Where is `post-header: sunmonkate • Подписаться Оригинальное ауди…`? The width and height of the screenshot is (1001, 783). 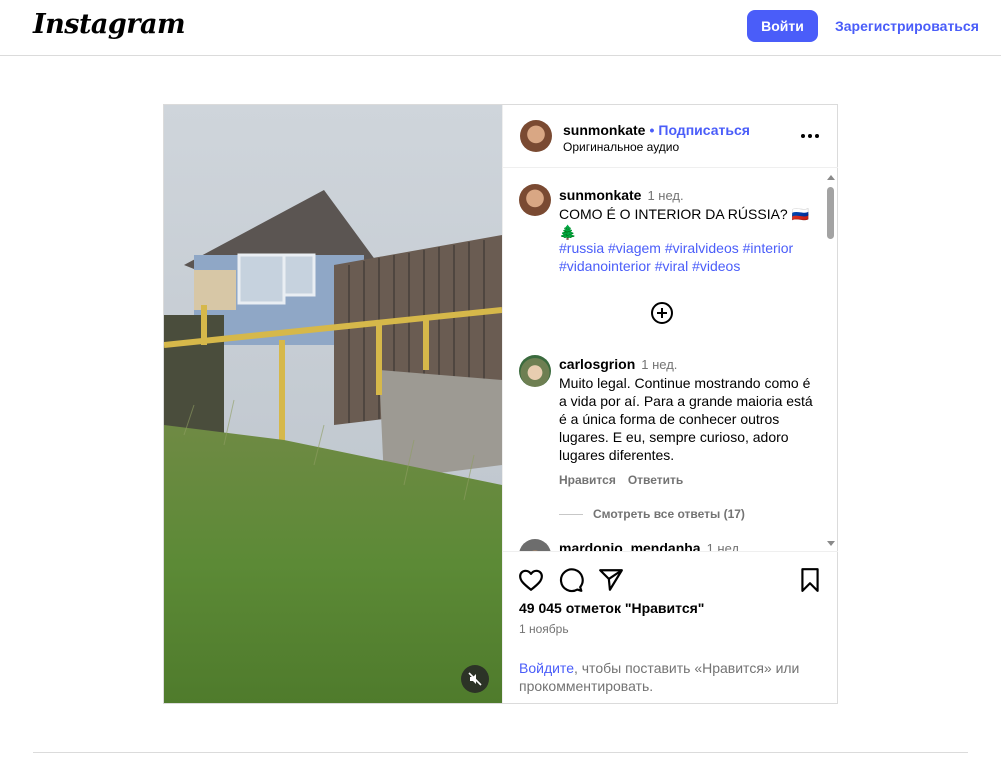 post-header: sunmonkate • Подписаться Оригинальное ауди… is located at coordinates (670, 136).